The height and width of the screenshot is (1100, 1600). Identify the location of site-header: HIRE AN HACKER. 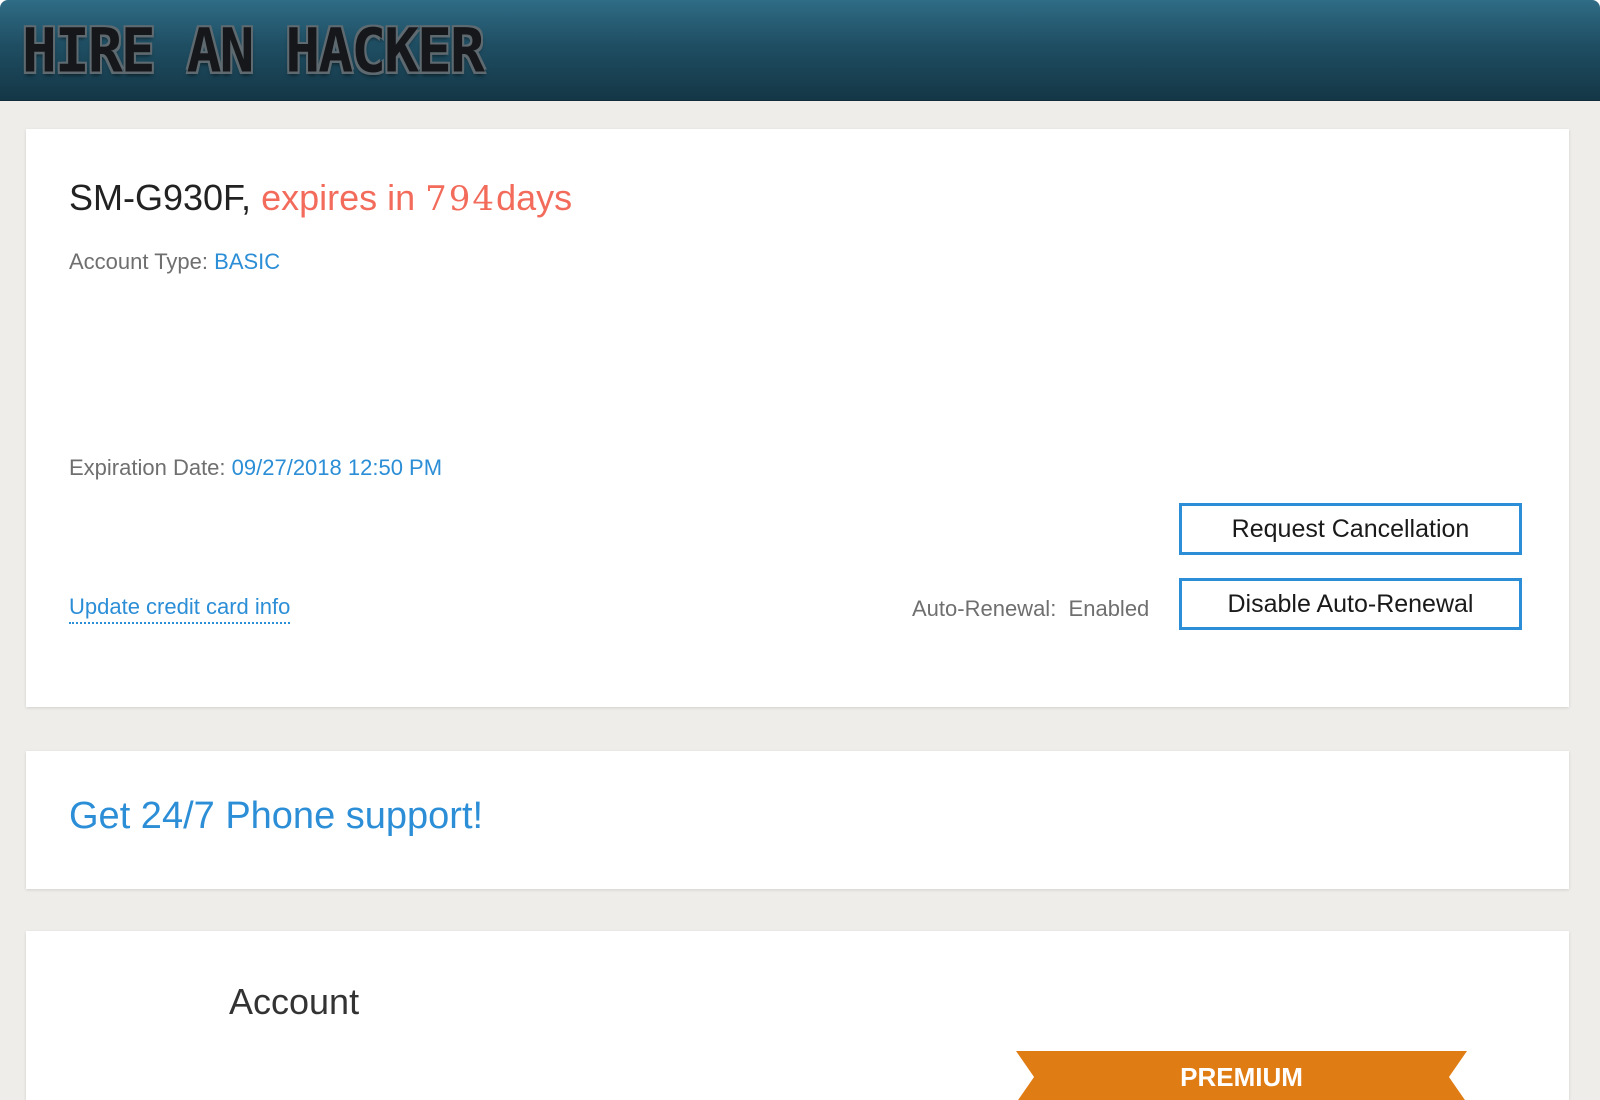
(800, 50).